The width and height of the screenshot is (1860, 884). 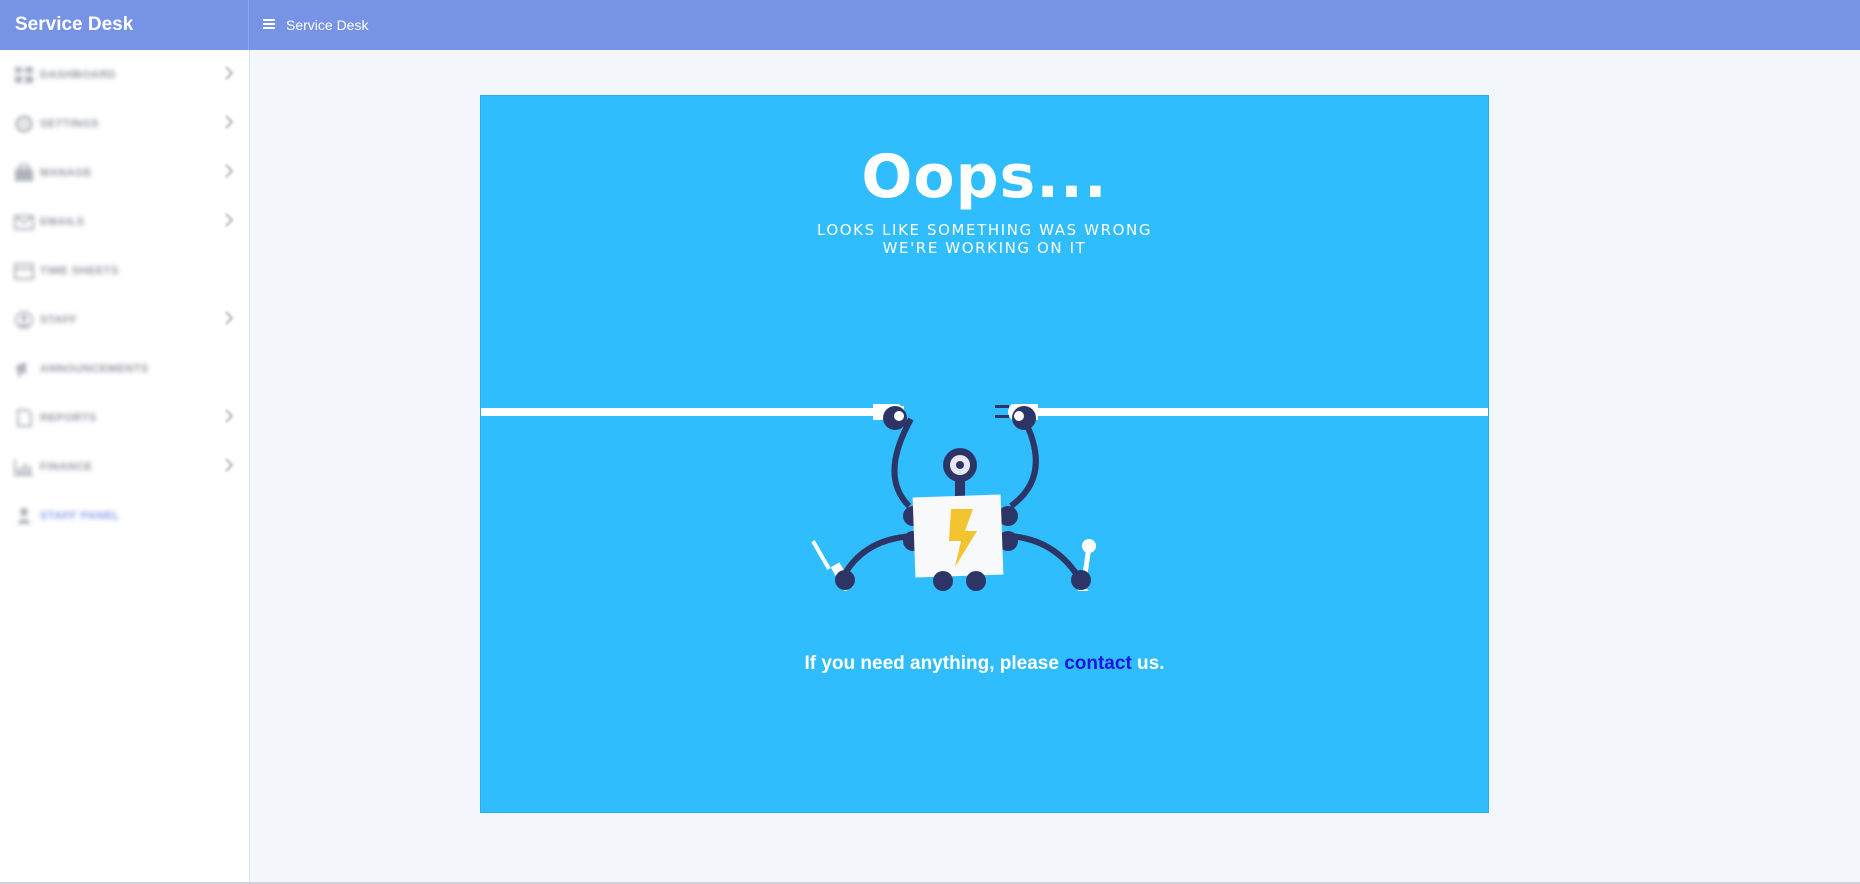 What do you see at coordinates (62, 221) in the screenshot?
I see `sidebar-item-label: EMAILS` at bounding box center [62, 221].